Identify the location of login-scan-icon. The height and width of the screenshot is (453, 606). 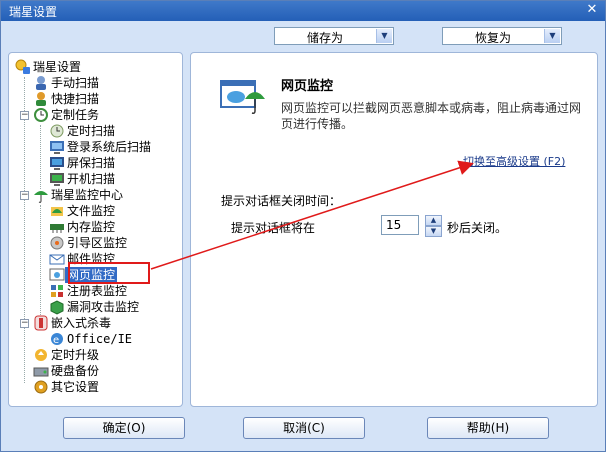
(57, 147).